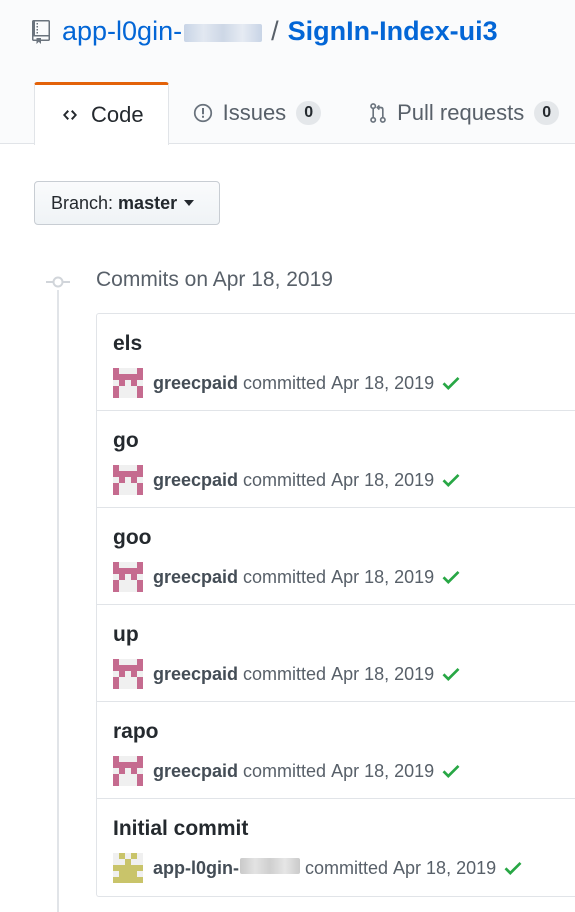 The width and height of the screenshot is (575, 912). What do you see at coordinates (126, 635) in the screenshot?
I see `commit-message-link: up` at bounding box center [126, 635].